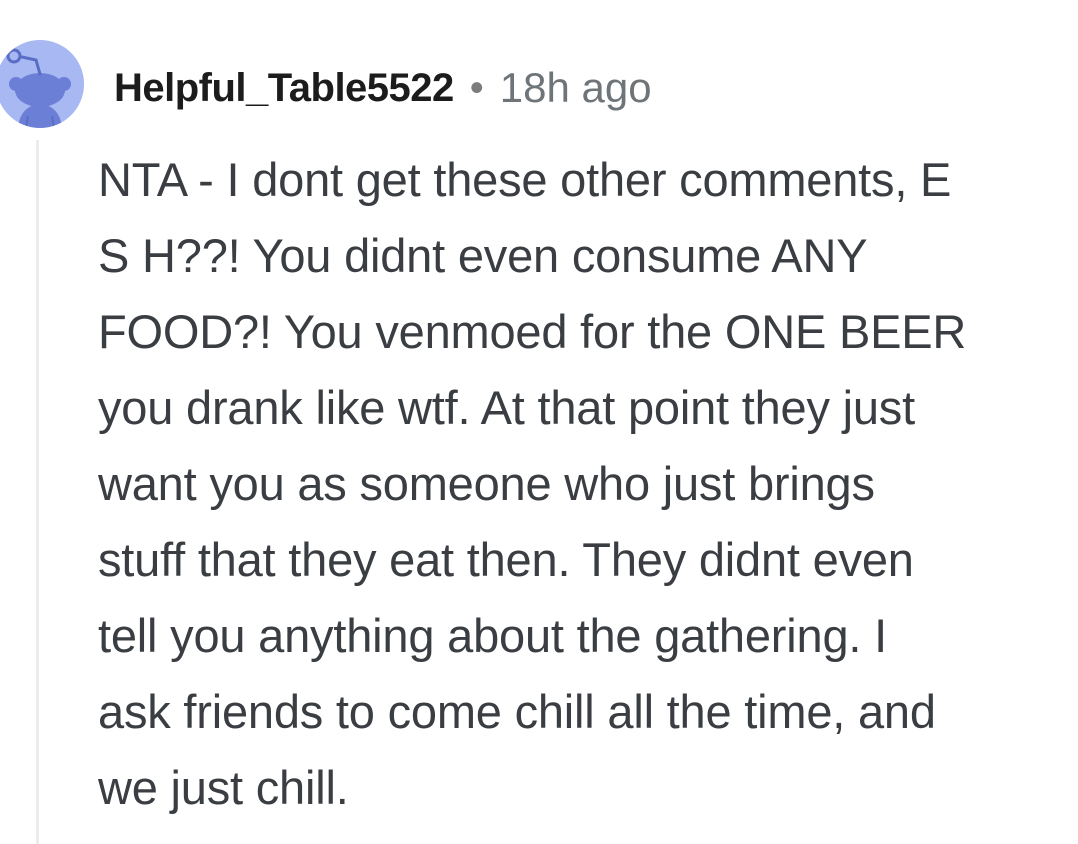  I want to click on user-avatar, so click(42, 84).